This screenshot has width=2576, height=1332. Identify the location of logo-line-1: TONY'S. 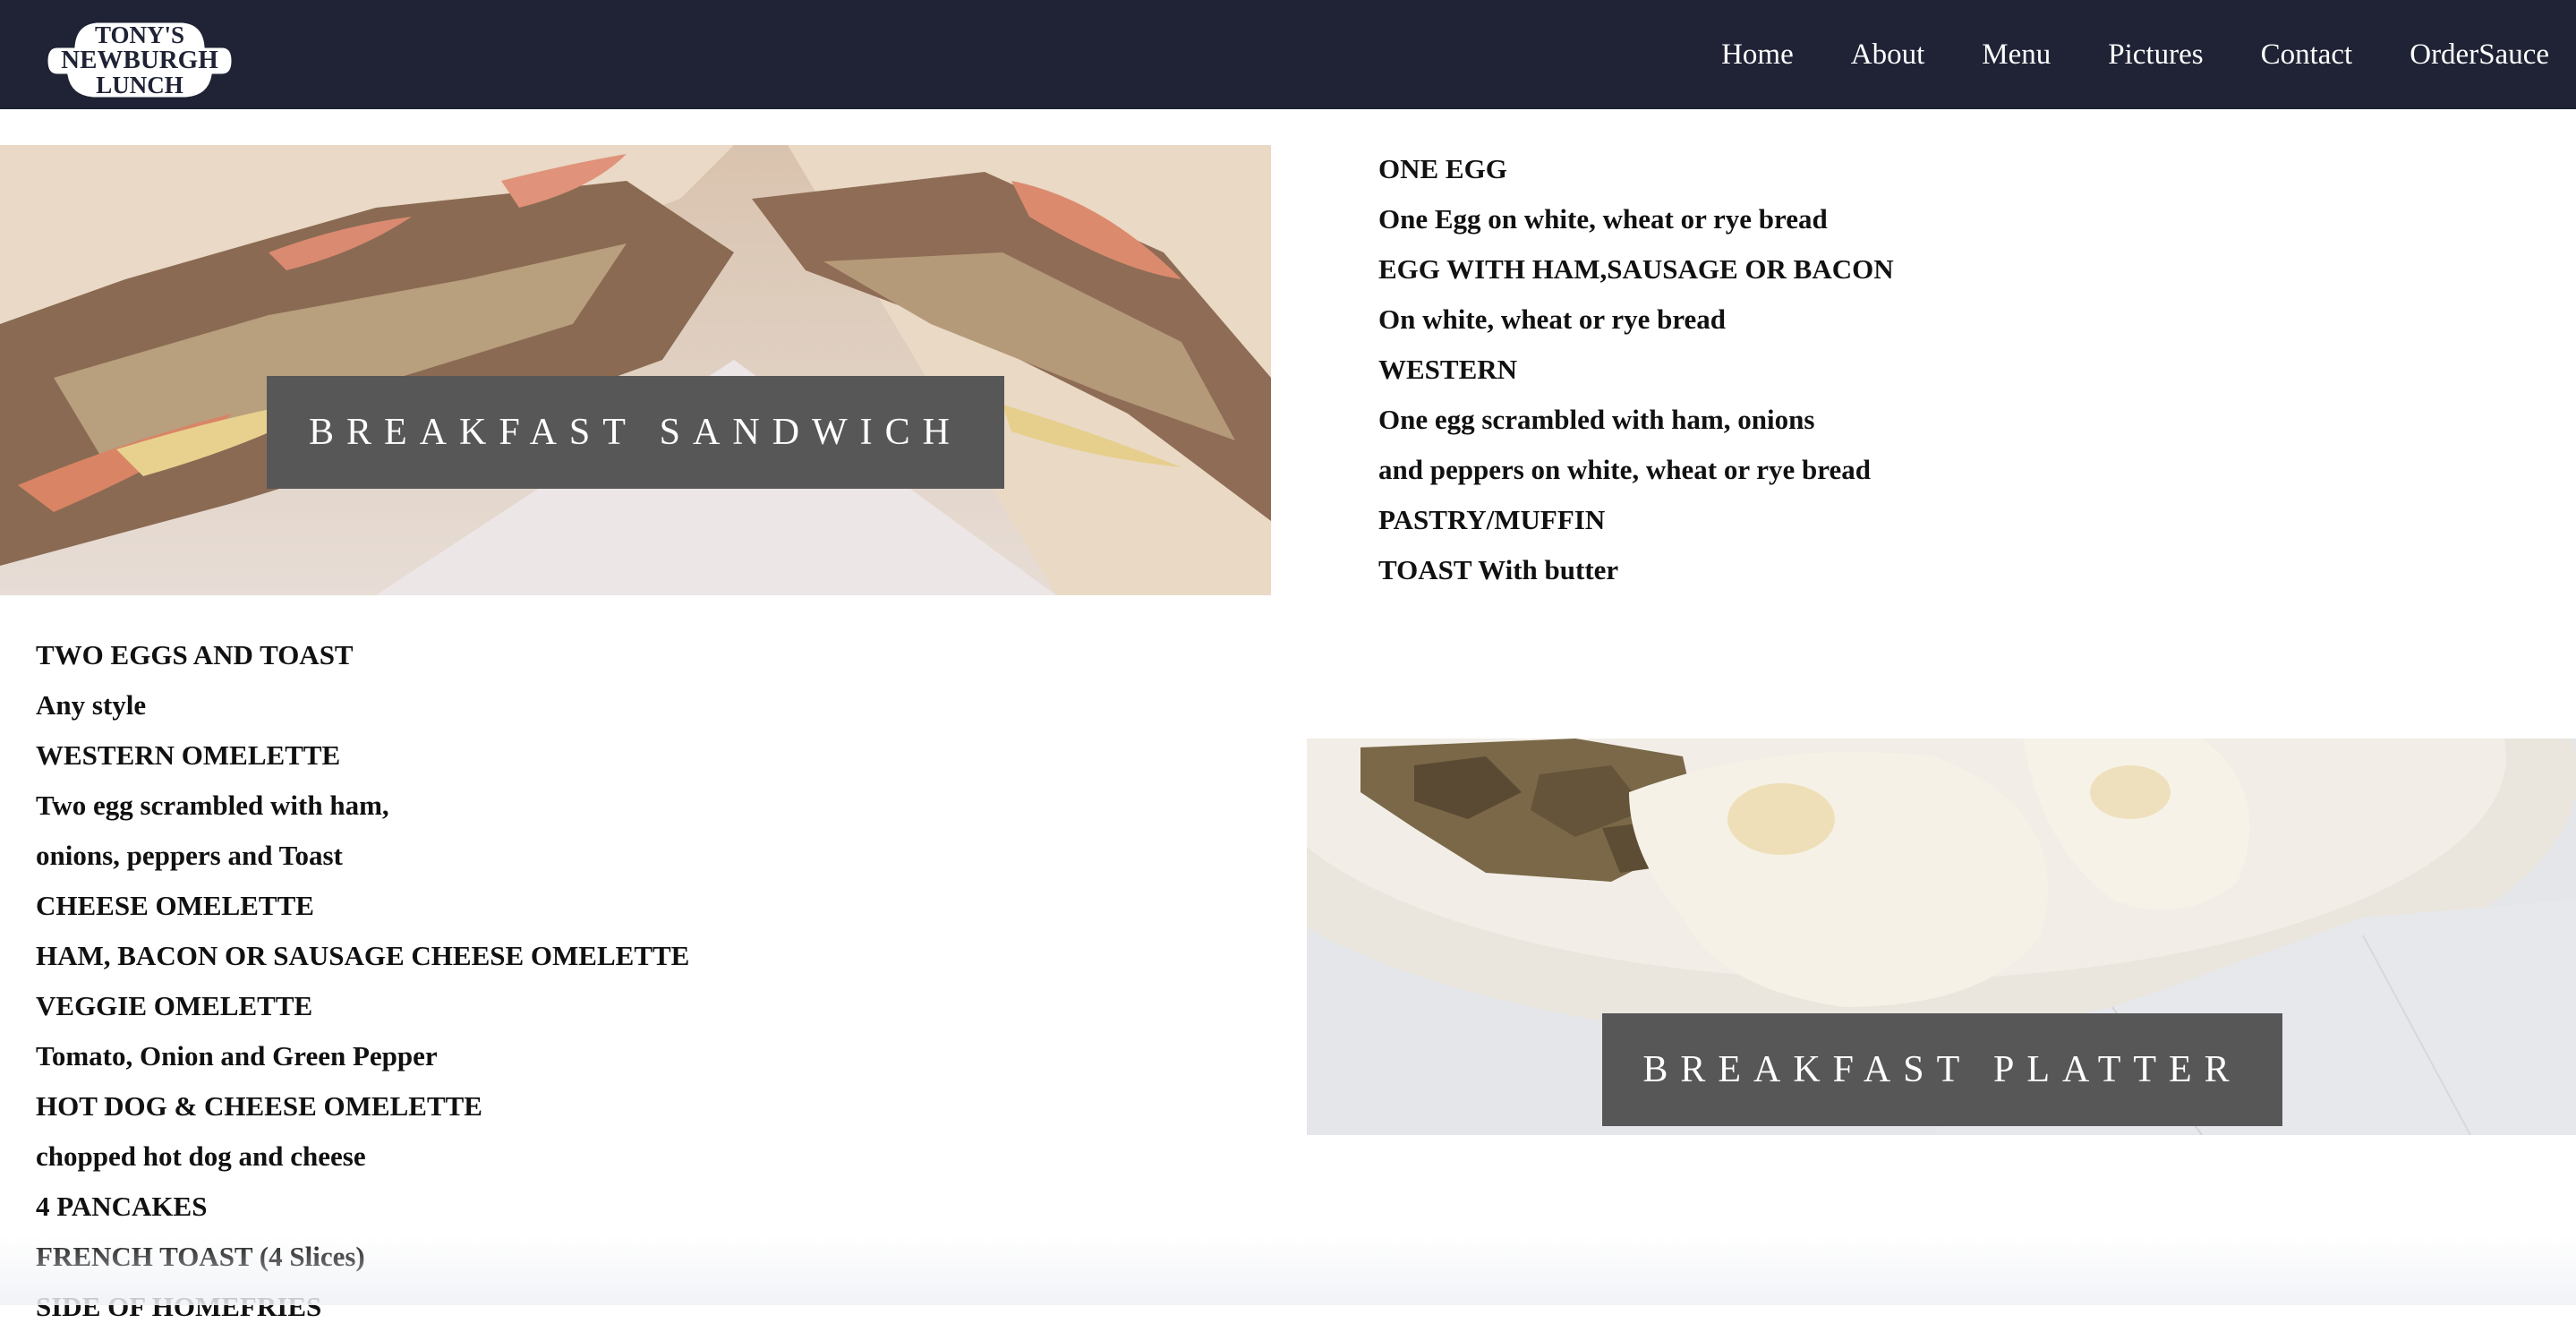
(139, 34).